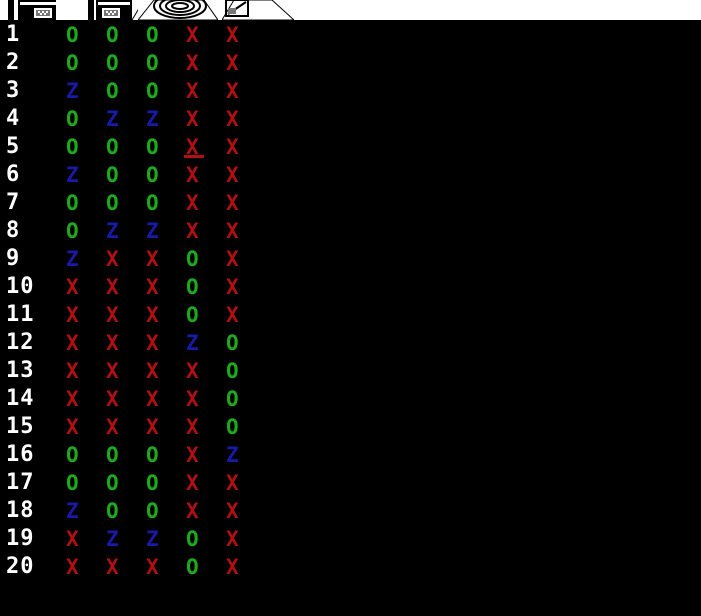 This screenshot has height=616, width=701. What do you see at coordinates (258, 10) in the screenshot?
I see `eraser-icon` at bounding box center [258, 10].